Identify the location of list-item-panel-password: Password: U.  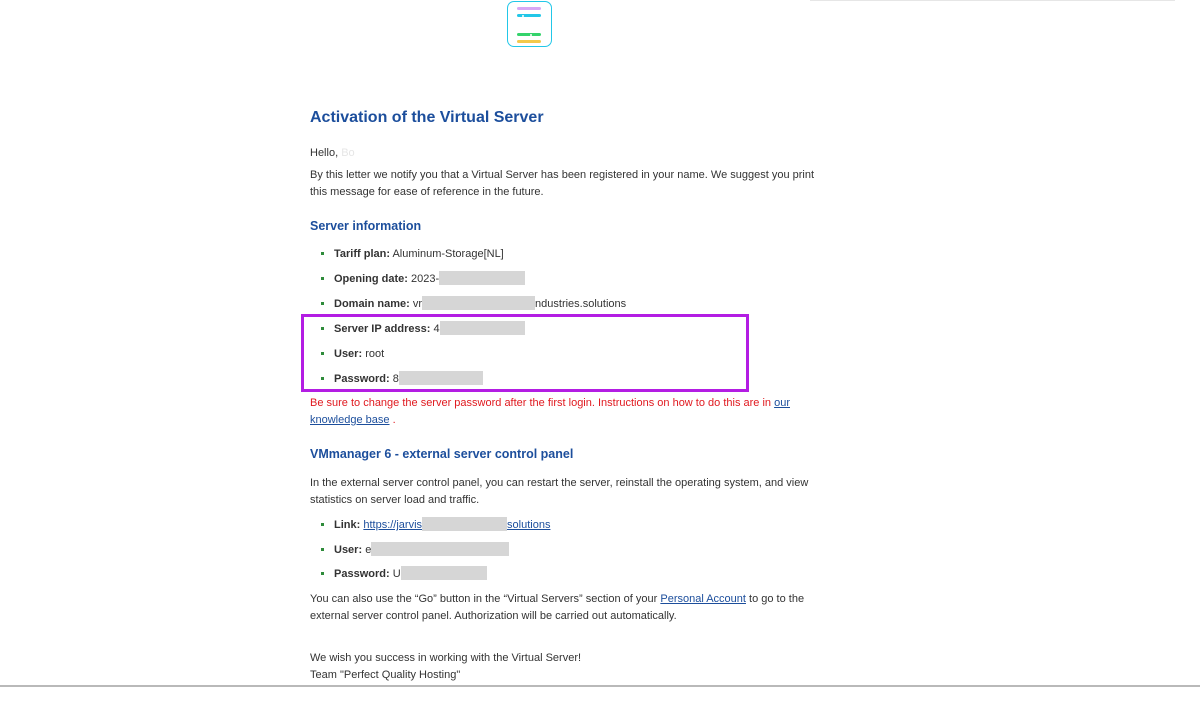
(404, 574).